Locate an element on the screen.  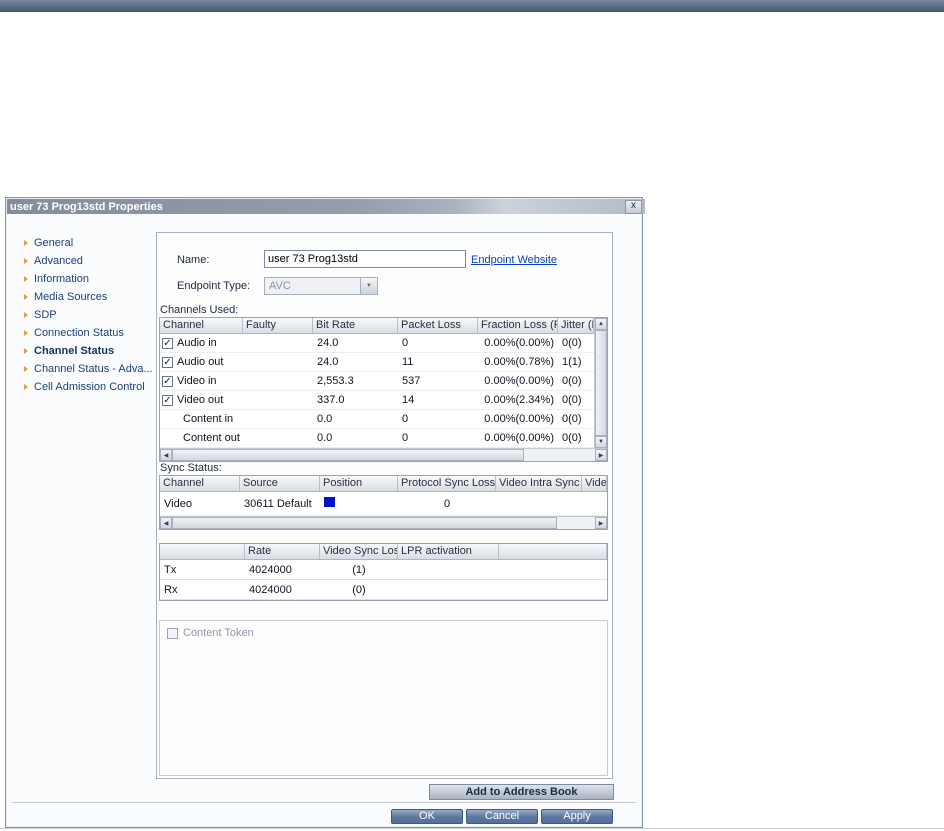
table-cell: 14 is located at coordinates (408, 400).